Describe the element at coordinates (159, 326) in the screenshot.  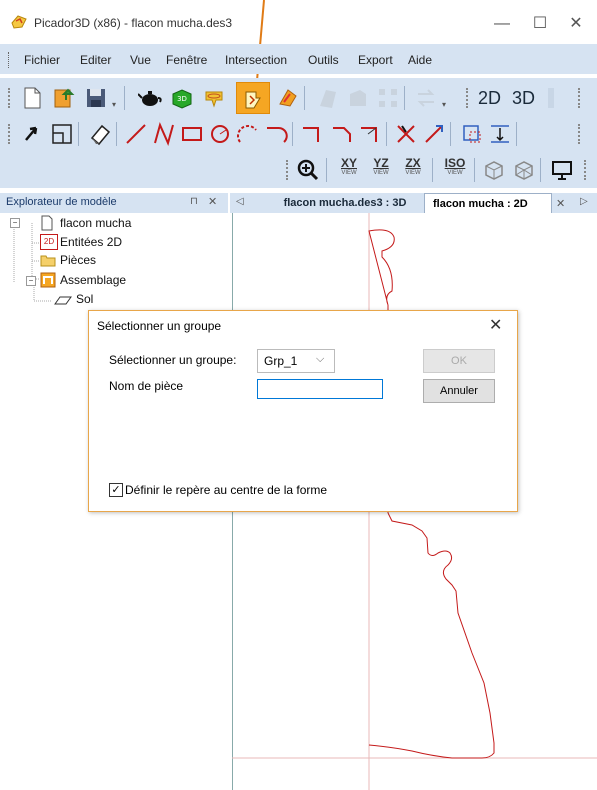
I see `dialog-title: Sélectionner un groupe` at that location.